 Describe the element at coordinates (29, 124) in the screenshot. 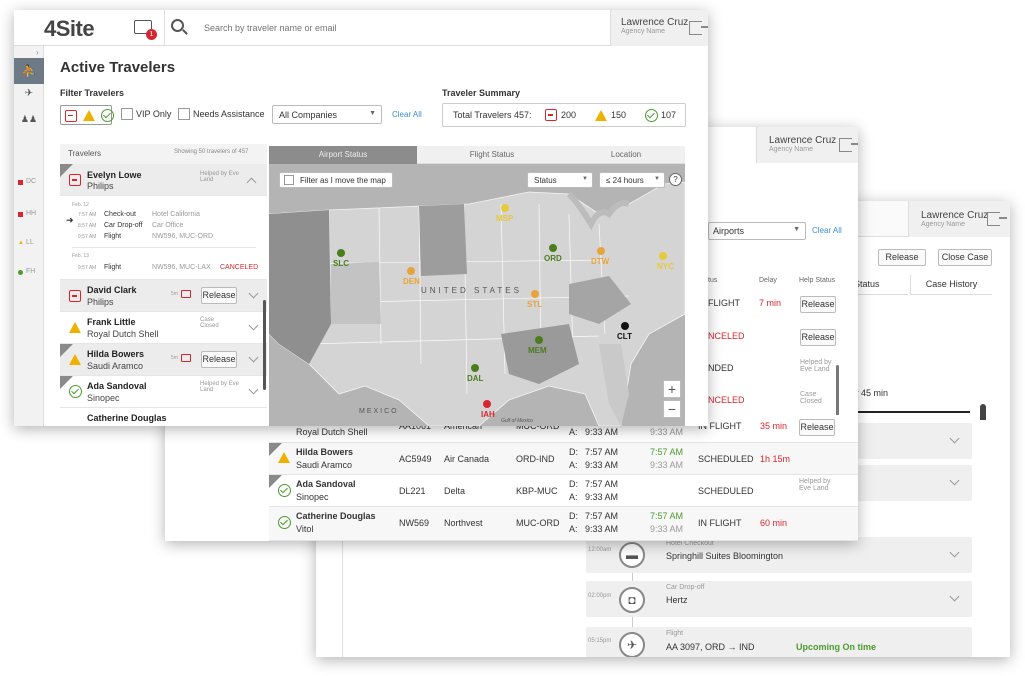

I see `group-nav-icon: ♟♟` at that location.